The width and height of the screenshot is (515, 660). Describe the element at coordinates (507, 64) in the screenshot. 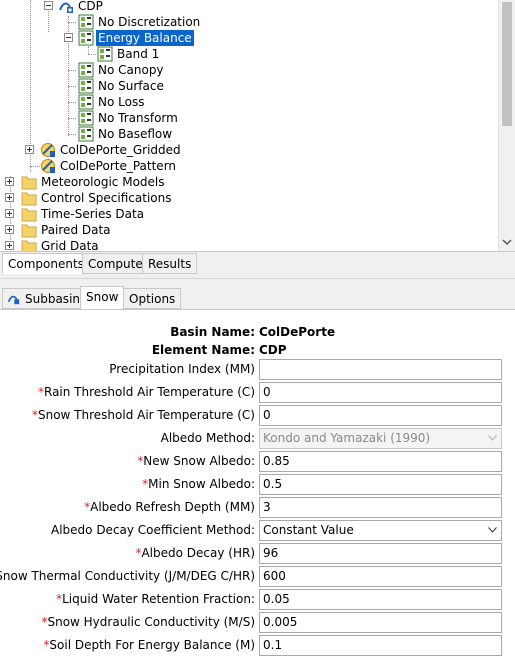

I see `scrollbar-thumb` at that location.